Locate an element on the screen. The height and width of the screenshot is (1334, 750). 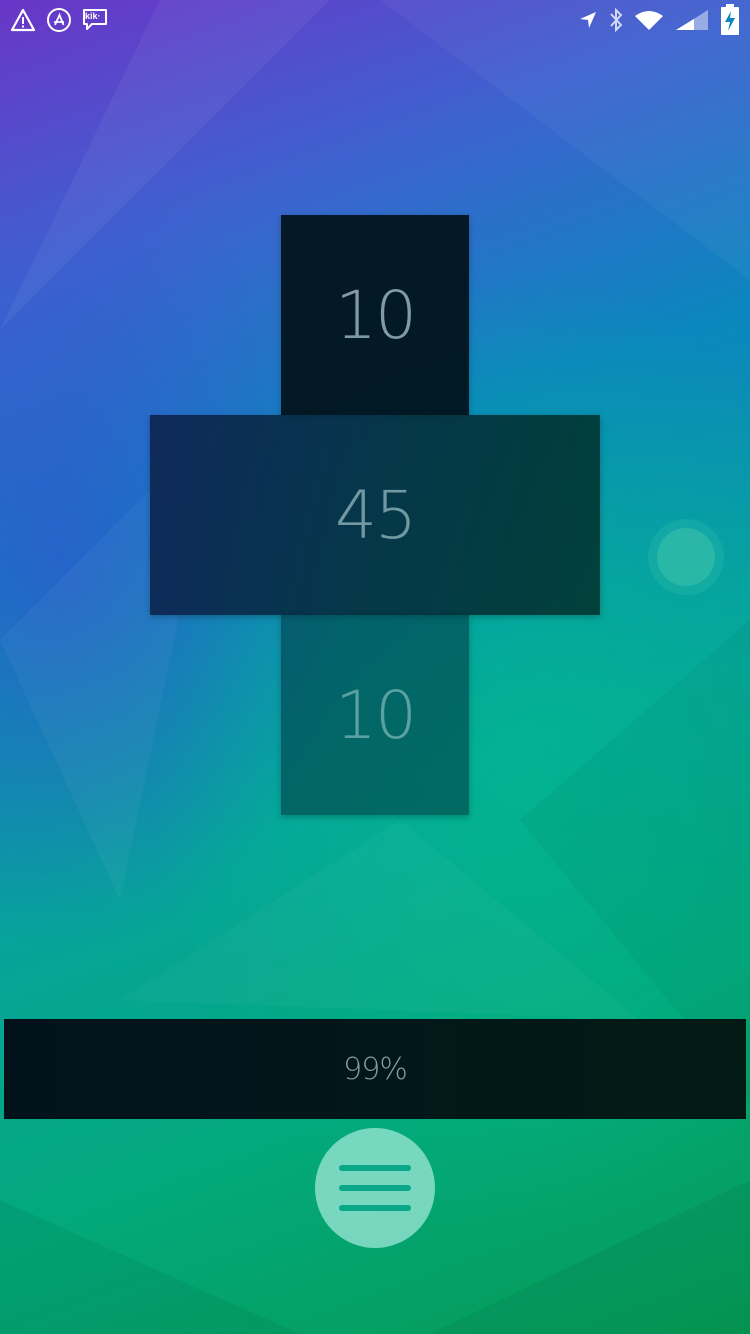
app-store-icon is located at coordinates (59, 20).